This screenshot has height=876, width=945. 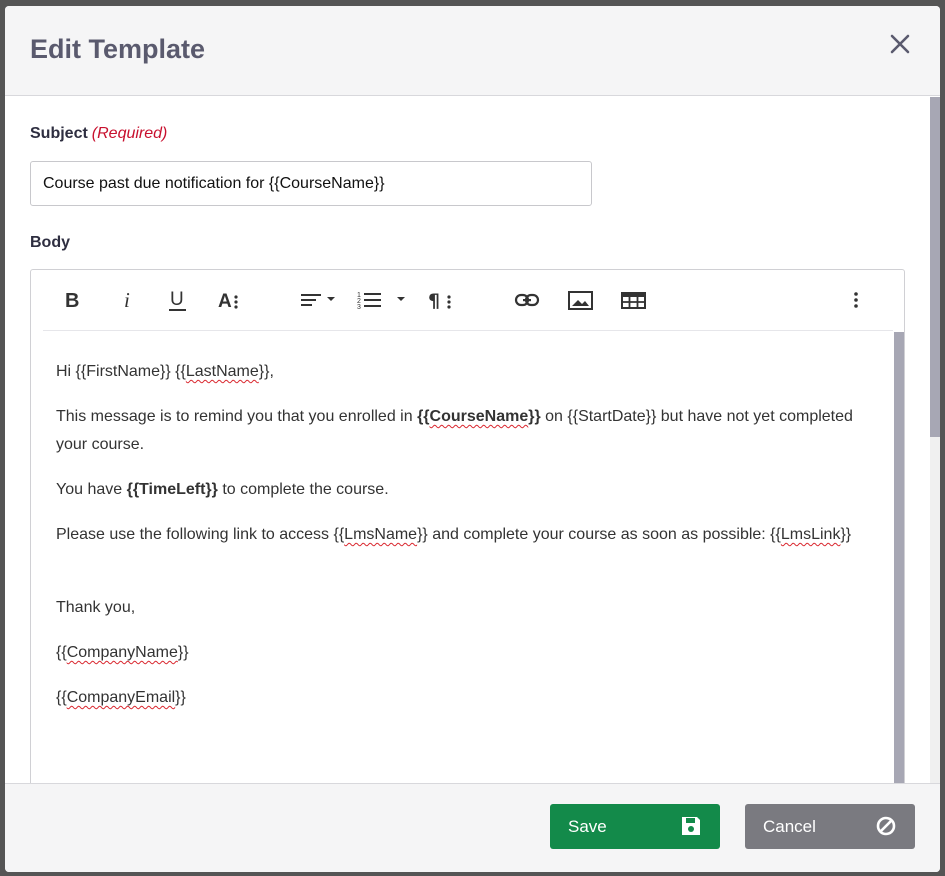 I want to click on ordered-list-dropdown-icon: 123, so click(x=383, y=300).